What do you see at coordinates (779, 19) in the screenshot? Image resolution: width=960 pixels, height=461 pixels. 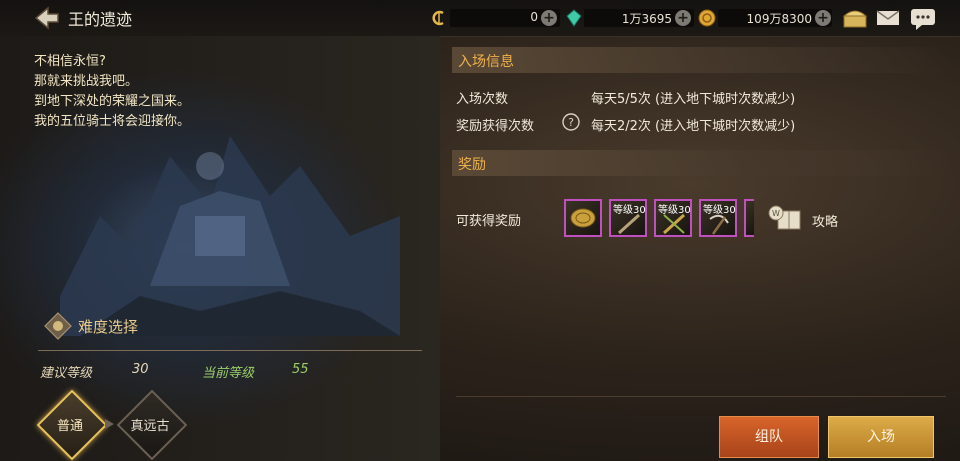 I see `currency-gold-value: 109万8300` at bounding box center [779, 19].